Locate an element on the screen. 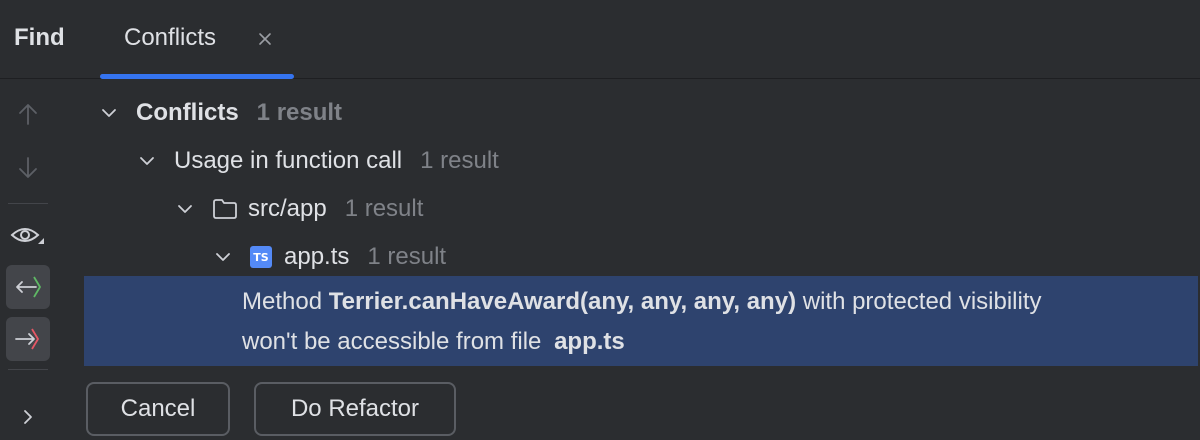 The width and height of the screenshot is (1200, 440). tree-node-label: Usage in function call is located at coordinates (288, 160).